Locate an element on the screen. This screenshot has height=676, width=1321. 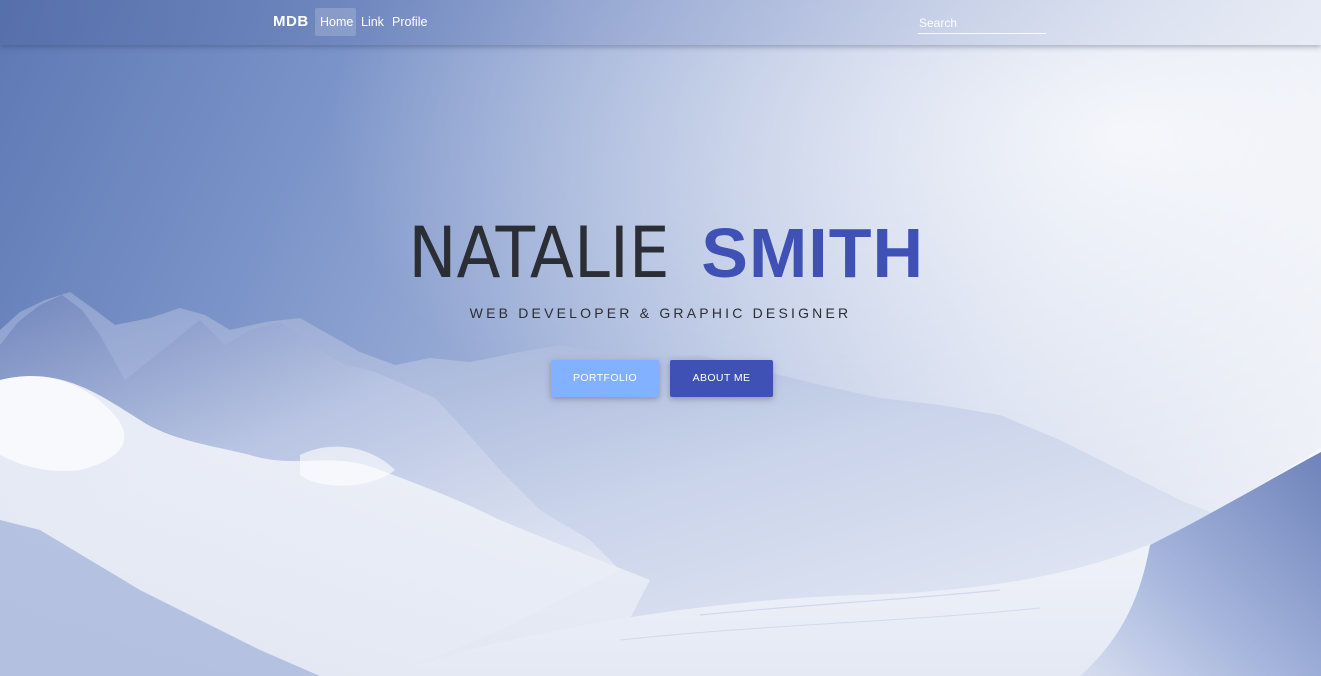
hero-last-name: SMITH is located at coordinates (813, 253).